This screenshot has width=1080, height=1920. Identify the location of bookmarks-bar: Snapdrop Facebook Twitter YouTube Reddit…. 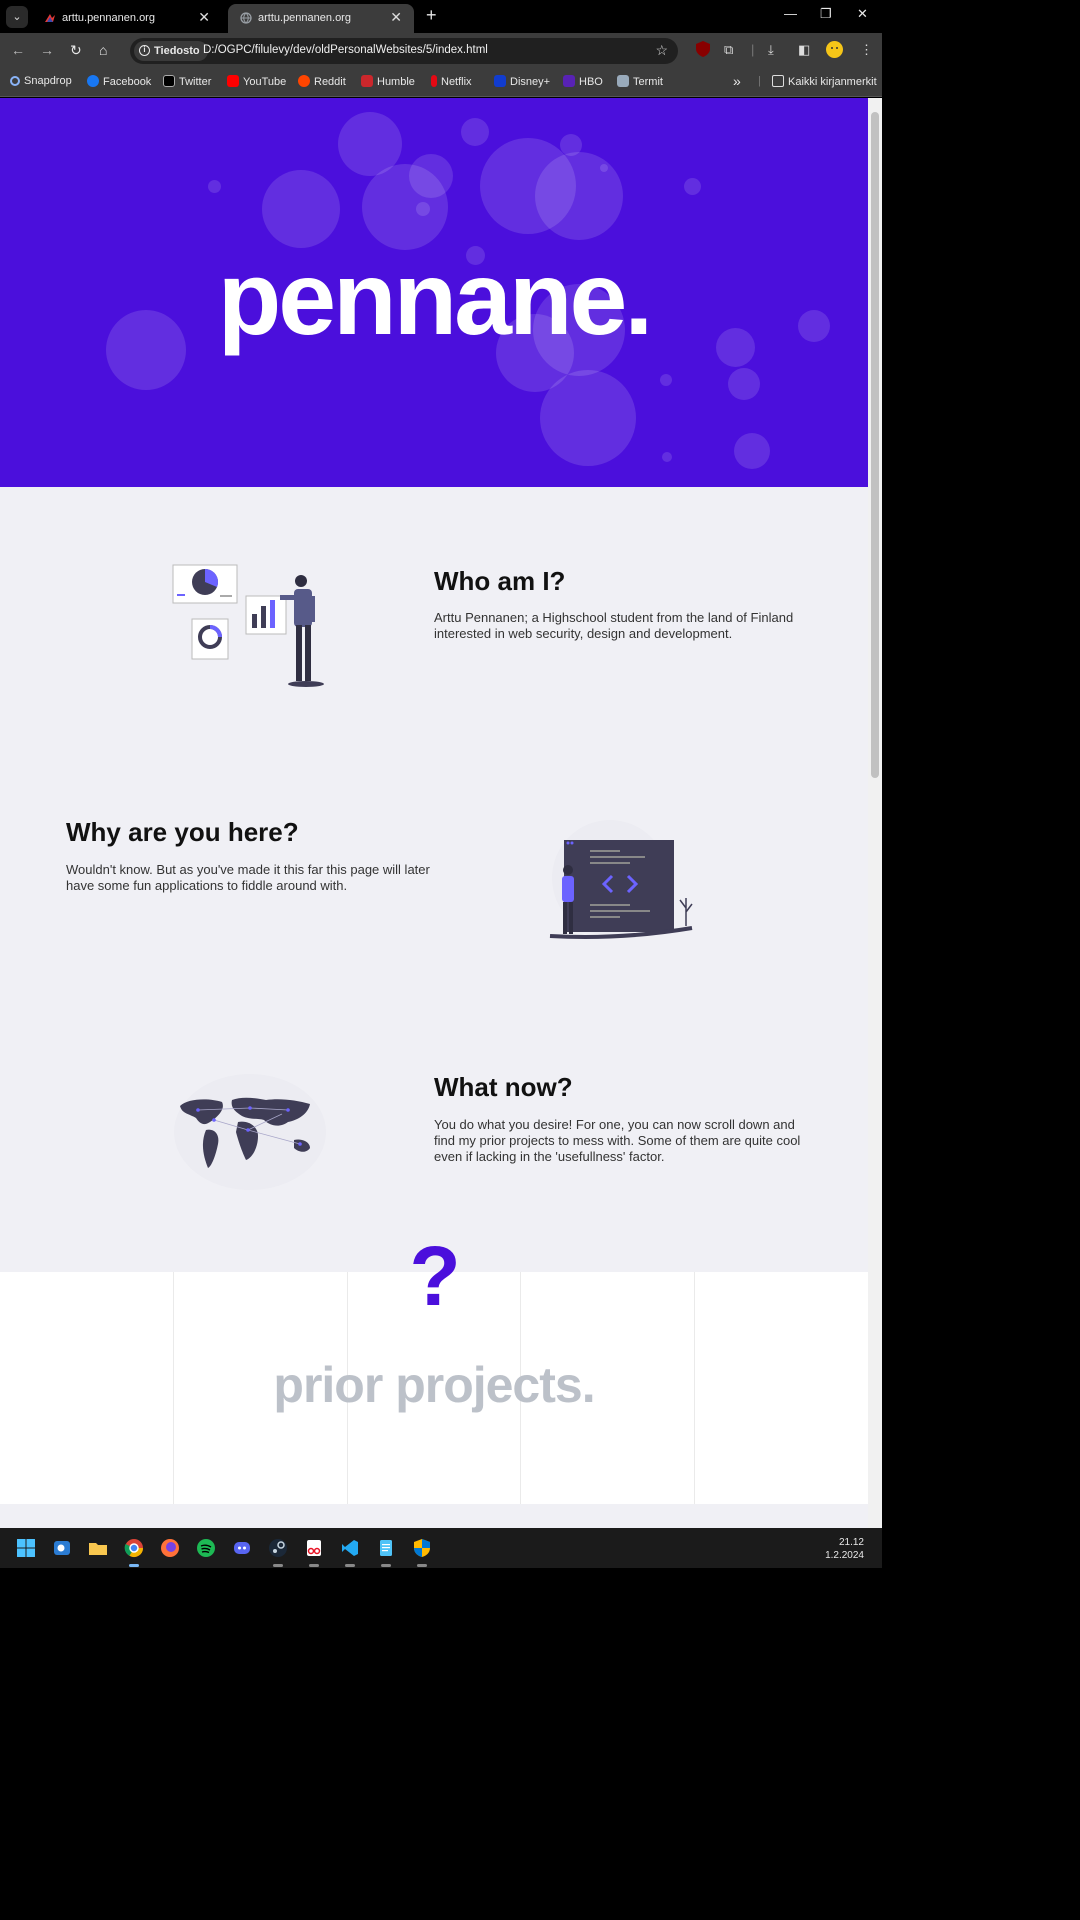
(441, 83).